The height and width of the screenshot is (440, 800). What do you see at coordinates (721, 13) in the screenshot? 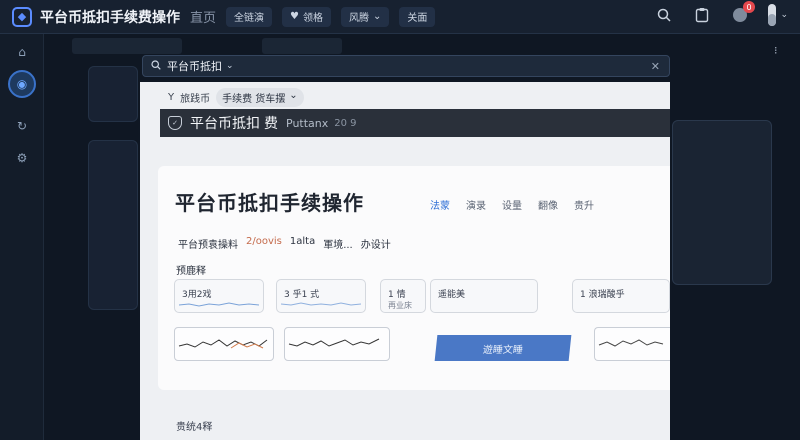
I see `top-actions: 0 ⌄` at bounding box center [721, 13].